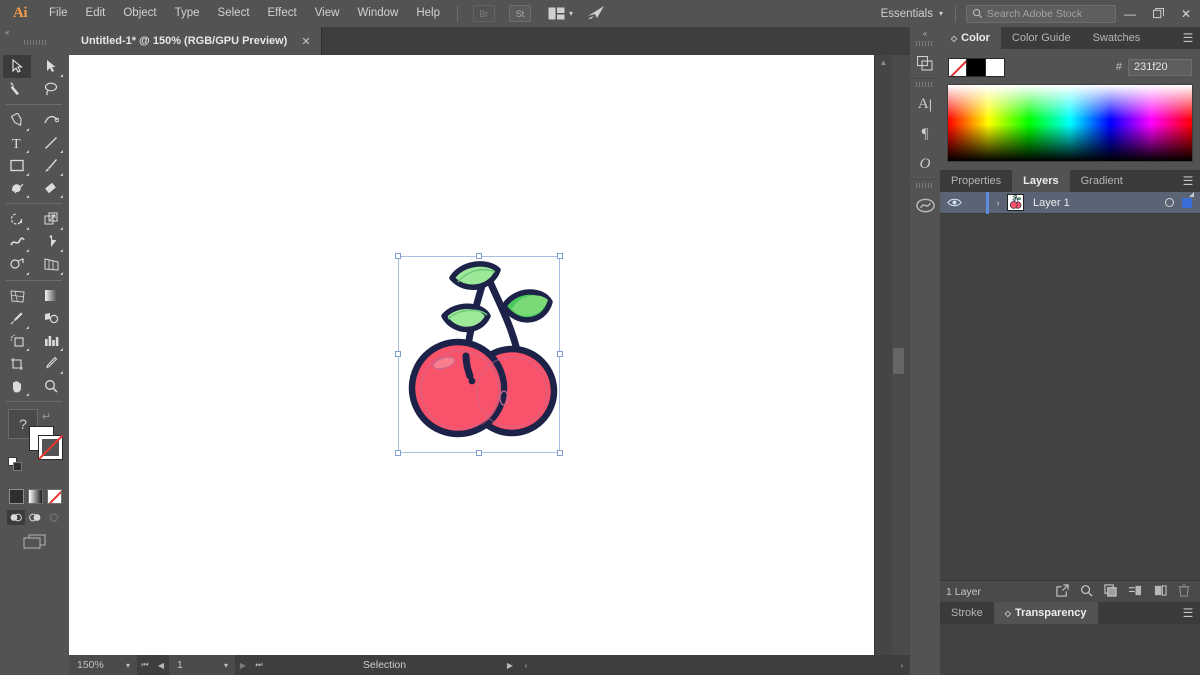 The height and width of the screenshot is (675, 1200). I want to click on tab-stroke: Stroke, so click(967, 613).